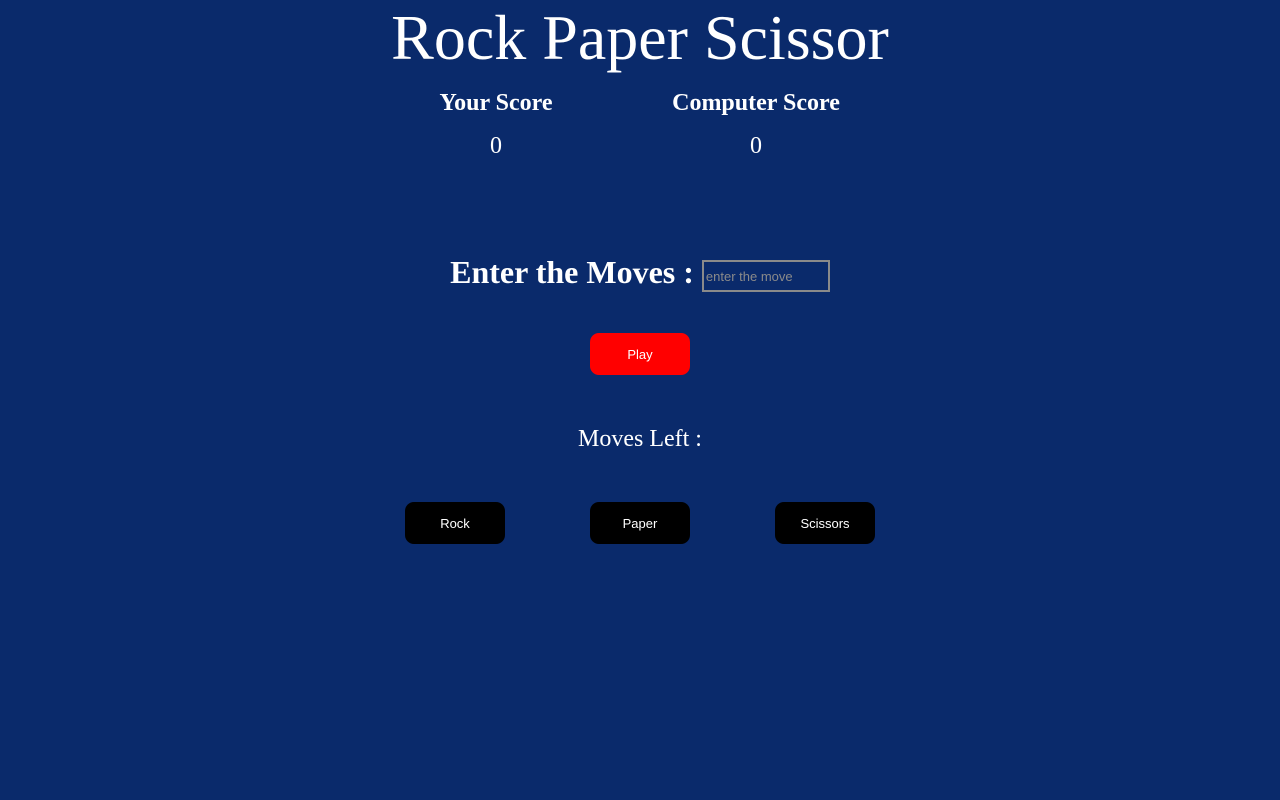 This screenshot has height=800, width=1280. I want to click on computer-score-value: 0, so click(756, 146).